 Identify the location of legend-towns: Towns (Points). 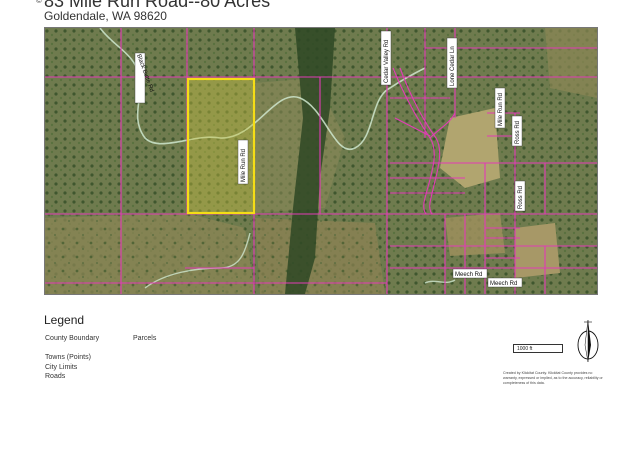
(68, 357).